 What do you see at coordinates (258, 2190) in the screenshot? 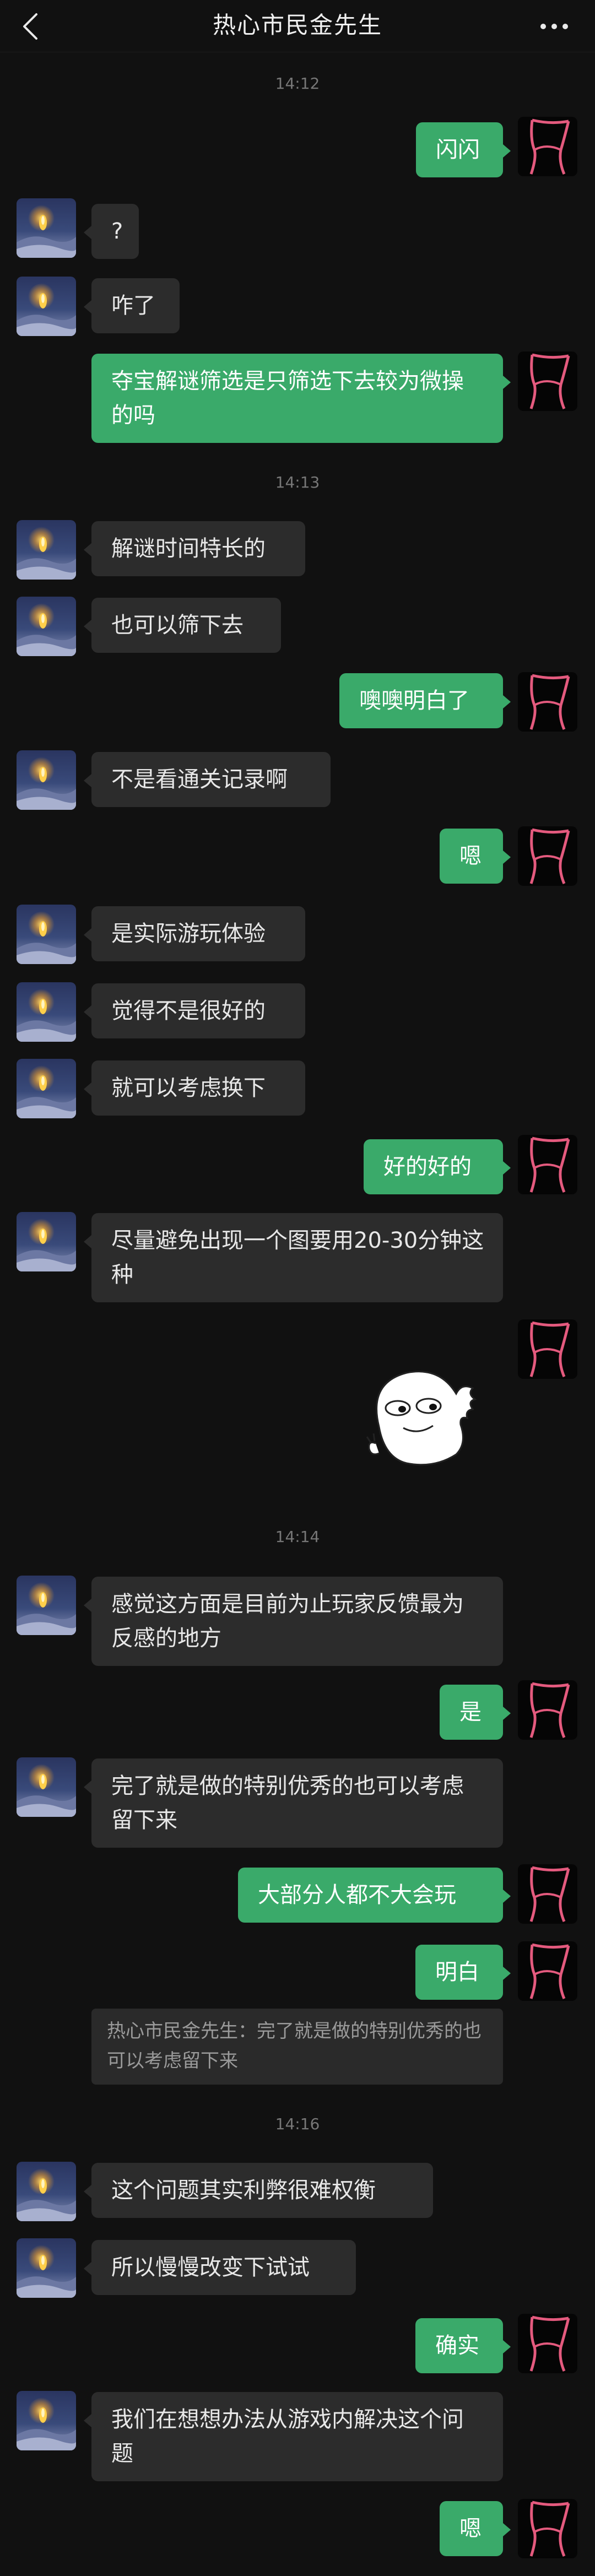
I see `message-bubble: 这个问题其实利弊很难权衡` at bounding box center [258, 2190].